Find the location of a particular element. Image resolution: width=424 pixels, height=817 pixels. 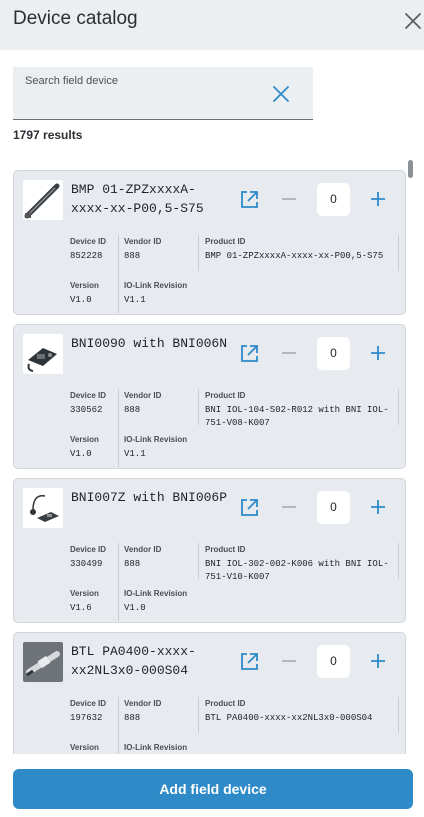

cable-module-icon is located at coordinates (43, 508).